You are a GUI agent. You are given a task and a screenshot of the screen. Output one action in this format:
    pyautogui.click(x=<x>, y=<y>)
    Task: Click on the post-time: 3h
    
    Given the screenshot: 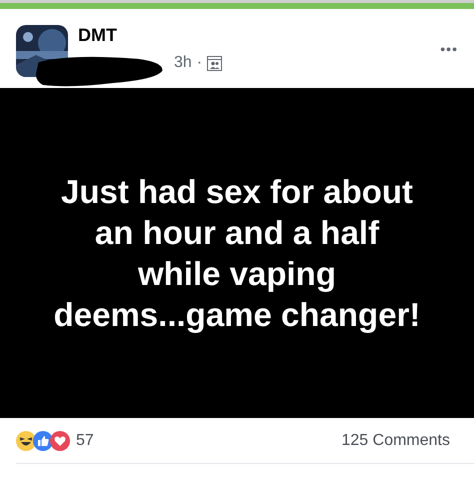 What is the action you would take?
    pyautogui.click(x=183, y=63)
    